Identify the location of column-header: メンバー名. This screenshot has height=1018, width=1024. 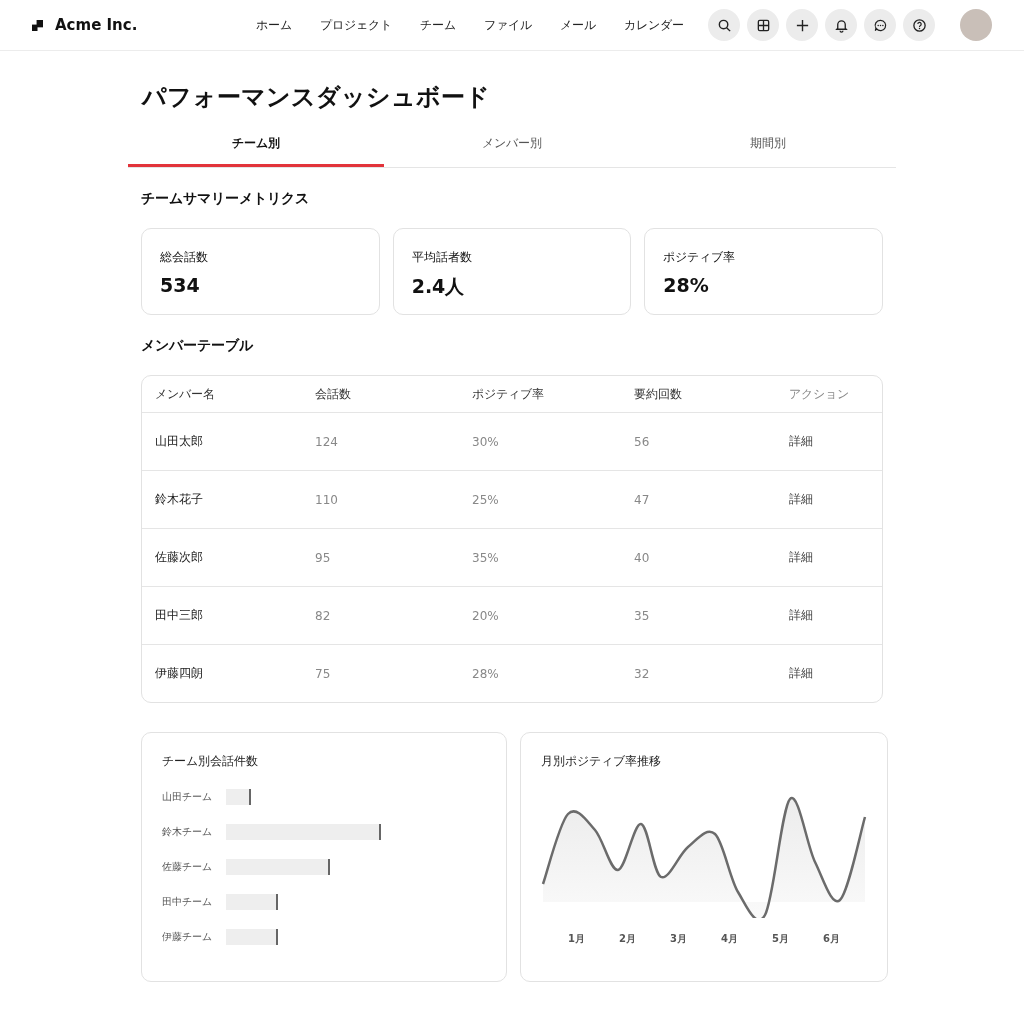
(185, 394).